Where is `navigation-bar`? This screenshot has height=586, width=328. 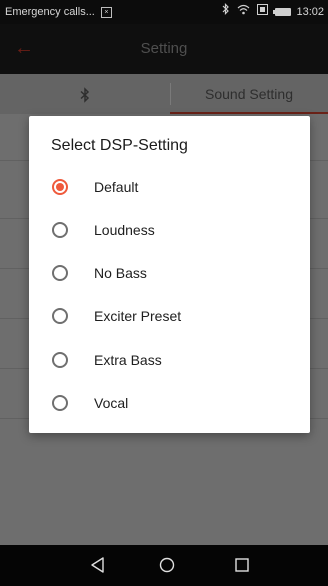
navigation-bar is located at coordinates (164, 565).